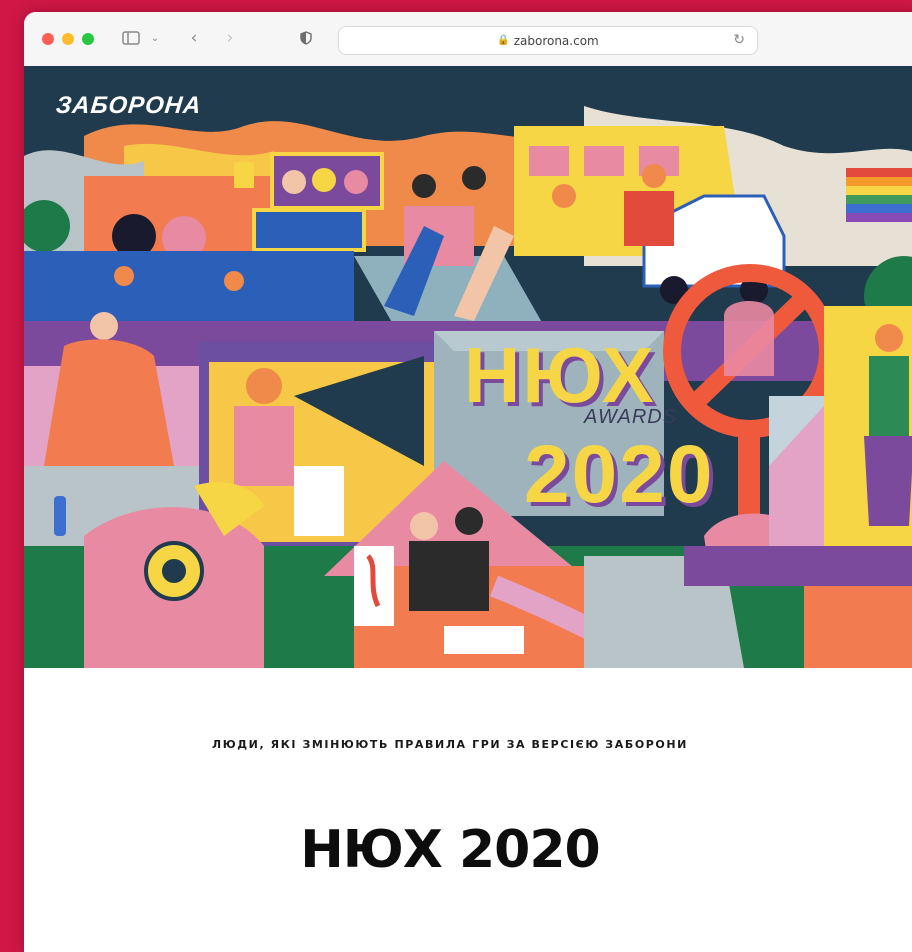 The height and width of the screenshot is (952, 912). What do you see at coordinates (556, 40) in the screenshot?
I see `address-text: zaborona.com` at bounding box center [556, 40].